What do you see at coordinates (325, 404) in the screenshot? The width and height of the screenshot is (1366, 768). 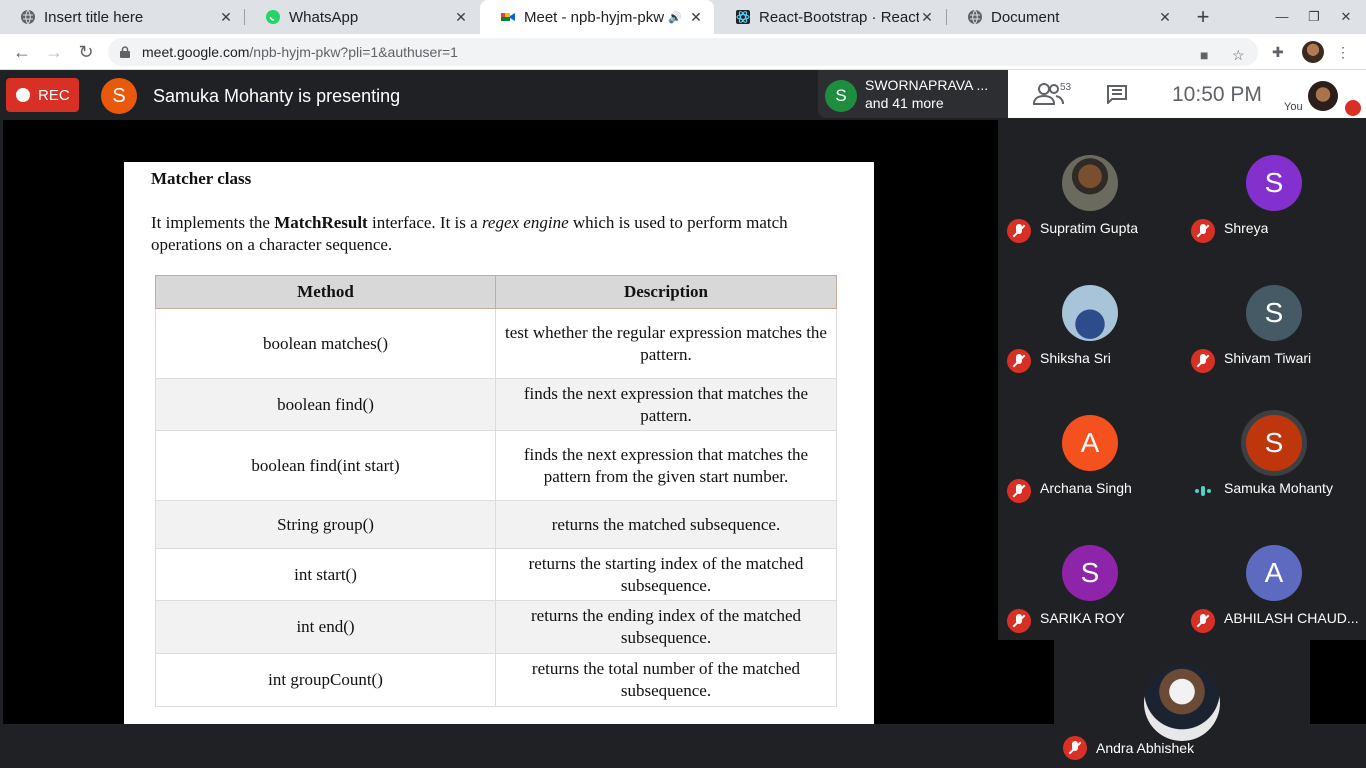 I see `method-cell: boolean find()` at bounding box center [325, 404].